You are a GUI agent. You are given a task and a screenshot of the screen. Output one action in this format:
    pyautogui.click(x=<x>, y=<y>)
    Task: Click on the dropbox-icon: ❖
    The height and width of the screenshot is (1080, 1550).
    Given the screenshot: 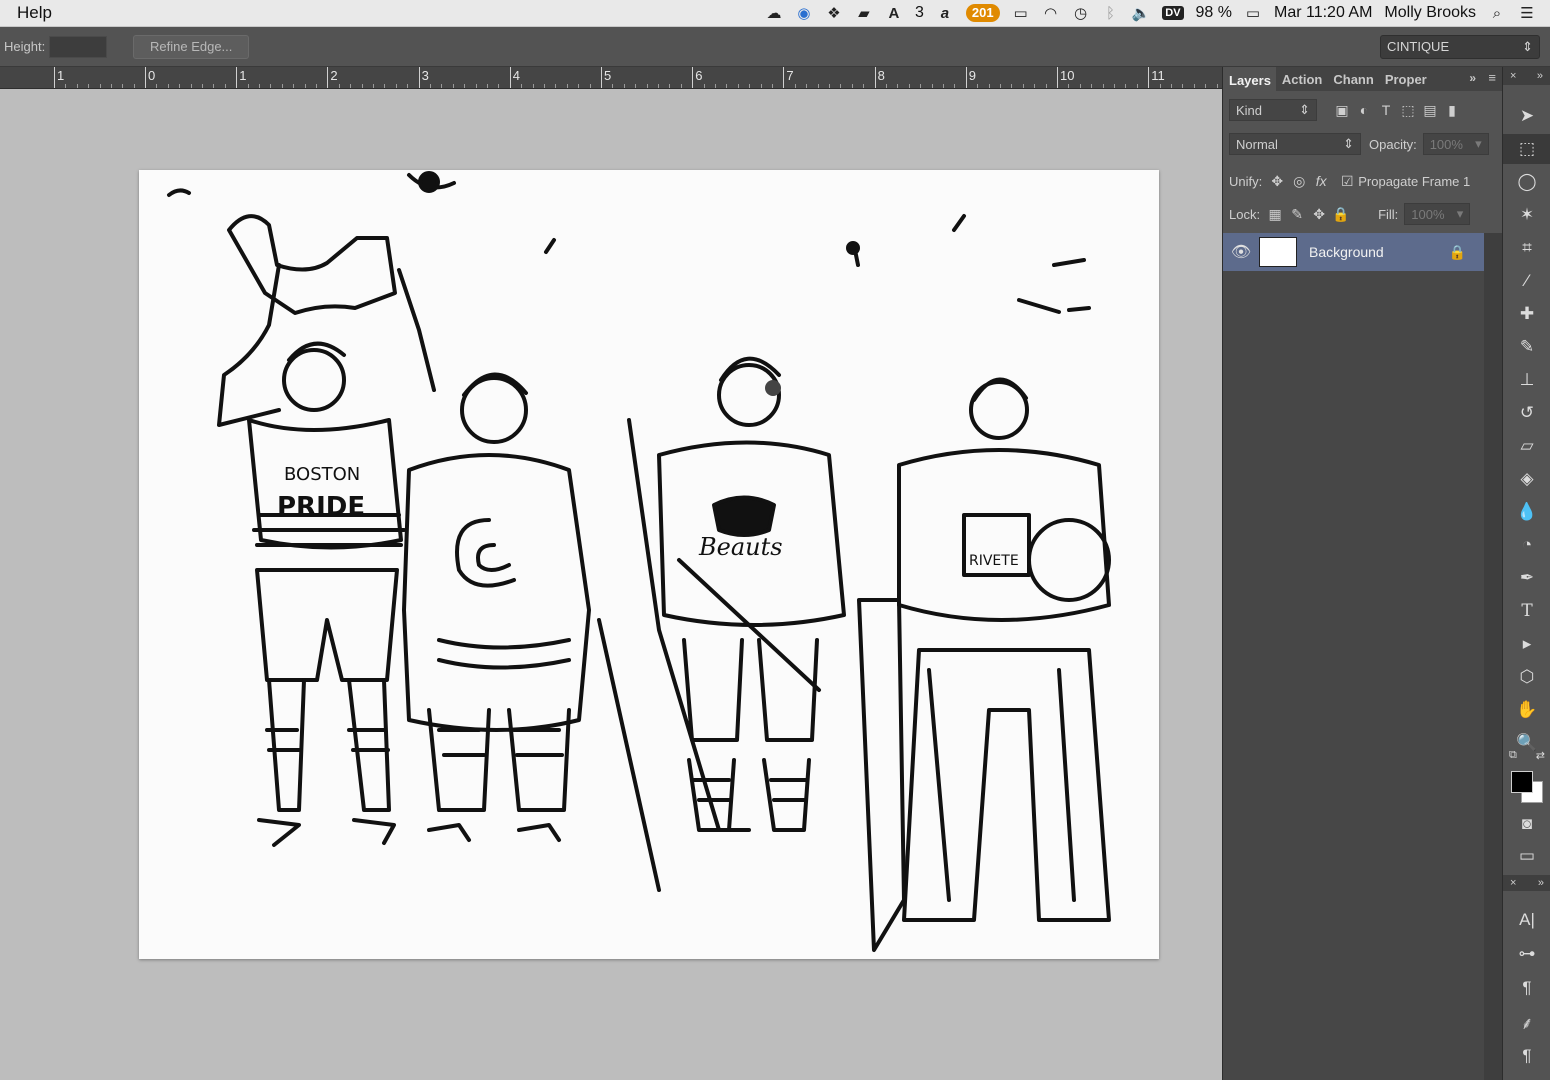 What is the action you would take?
    pyautogui.click(x=834, y=13)
    